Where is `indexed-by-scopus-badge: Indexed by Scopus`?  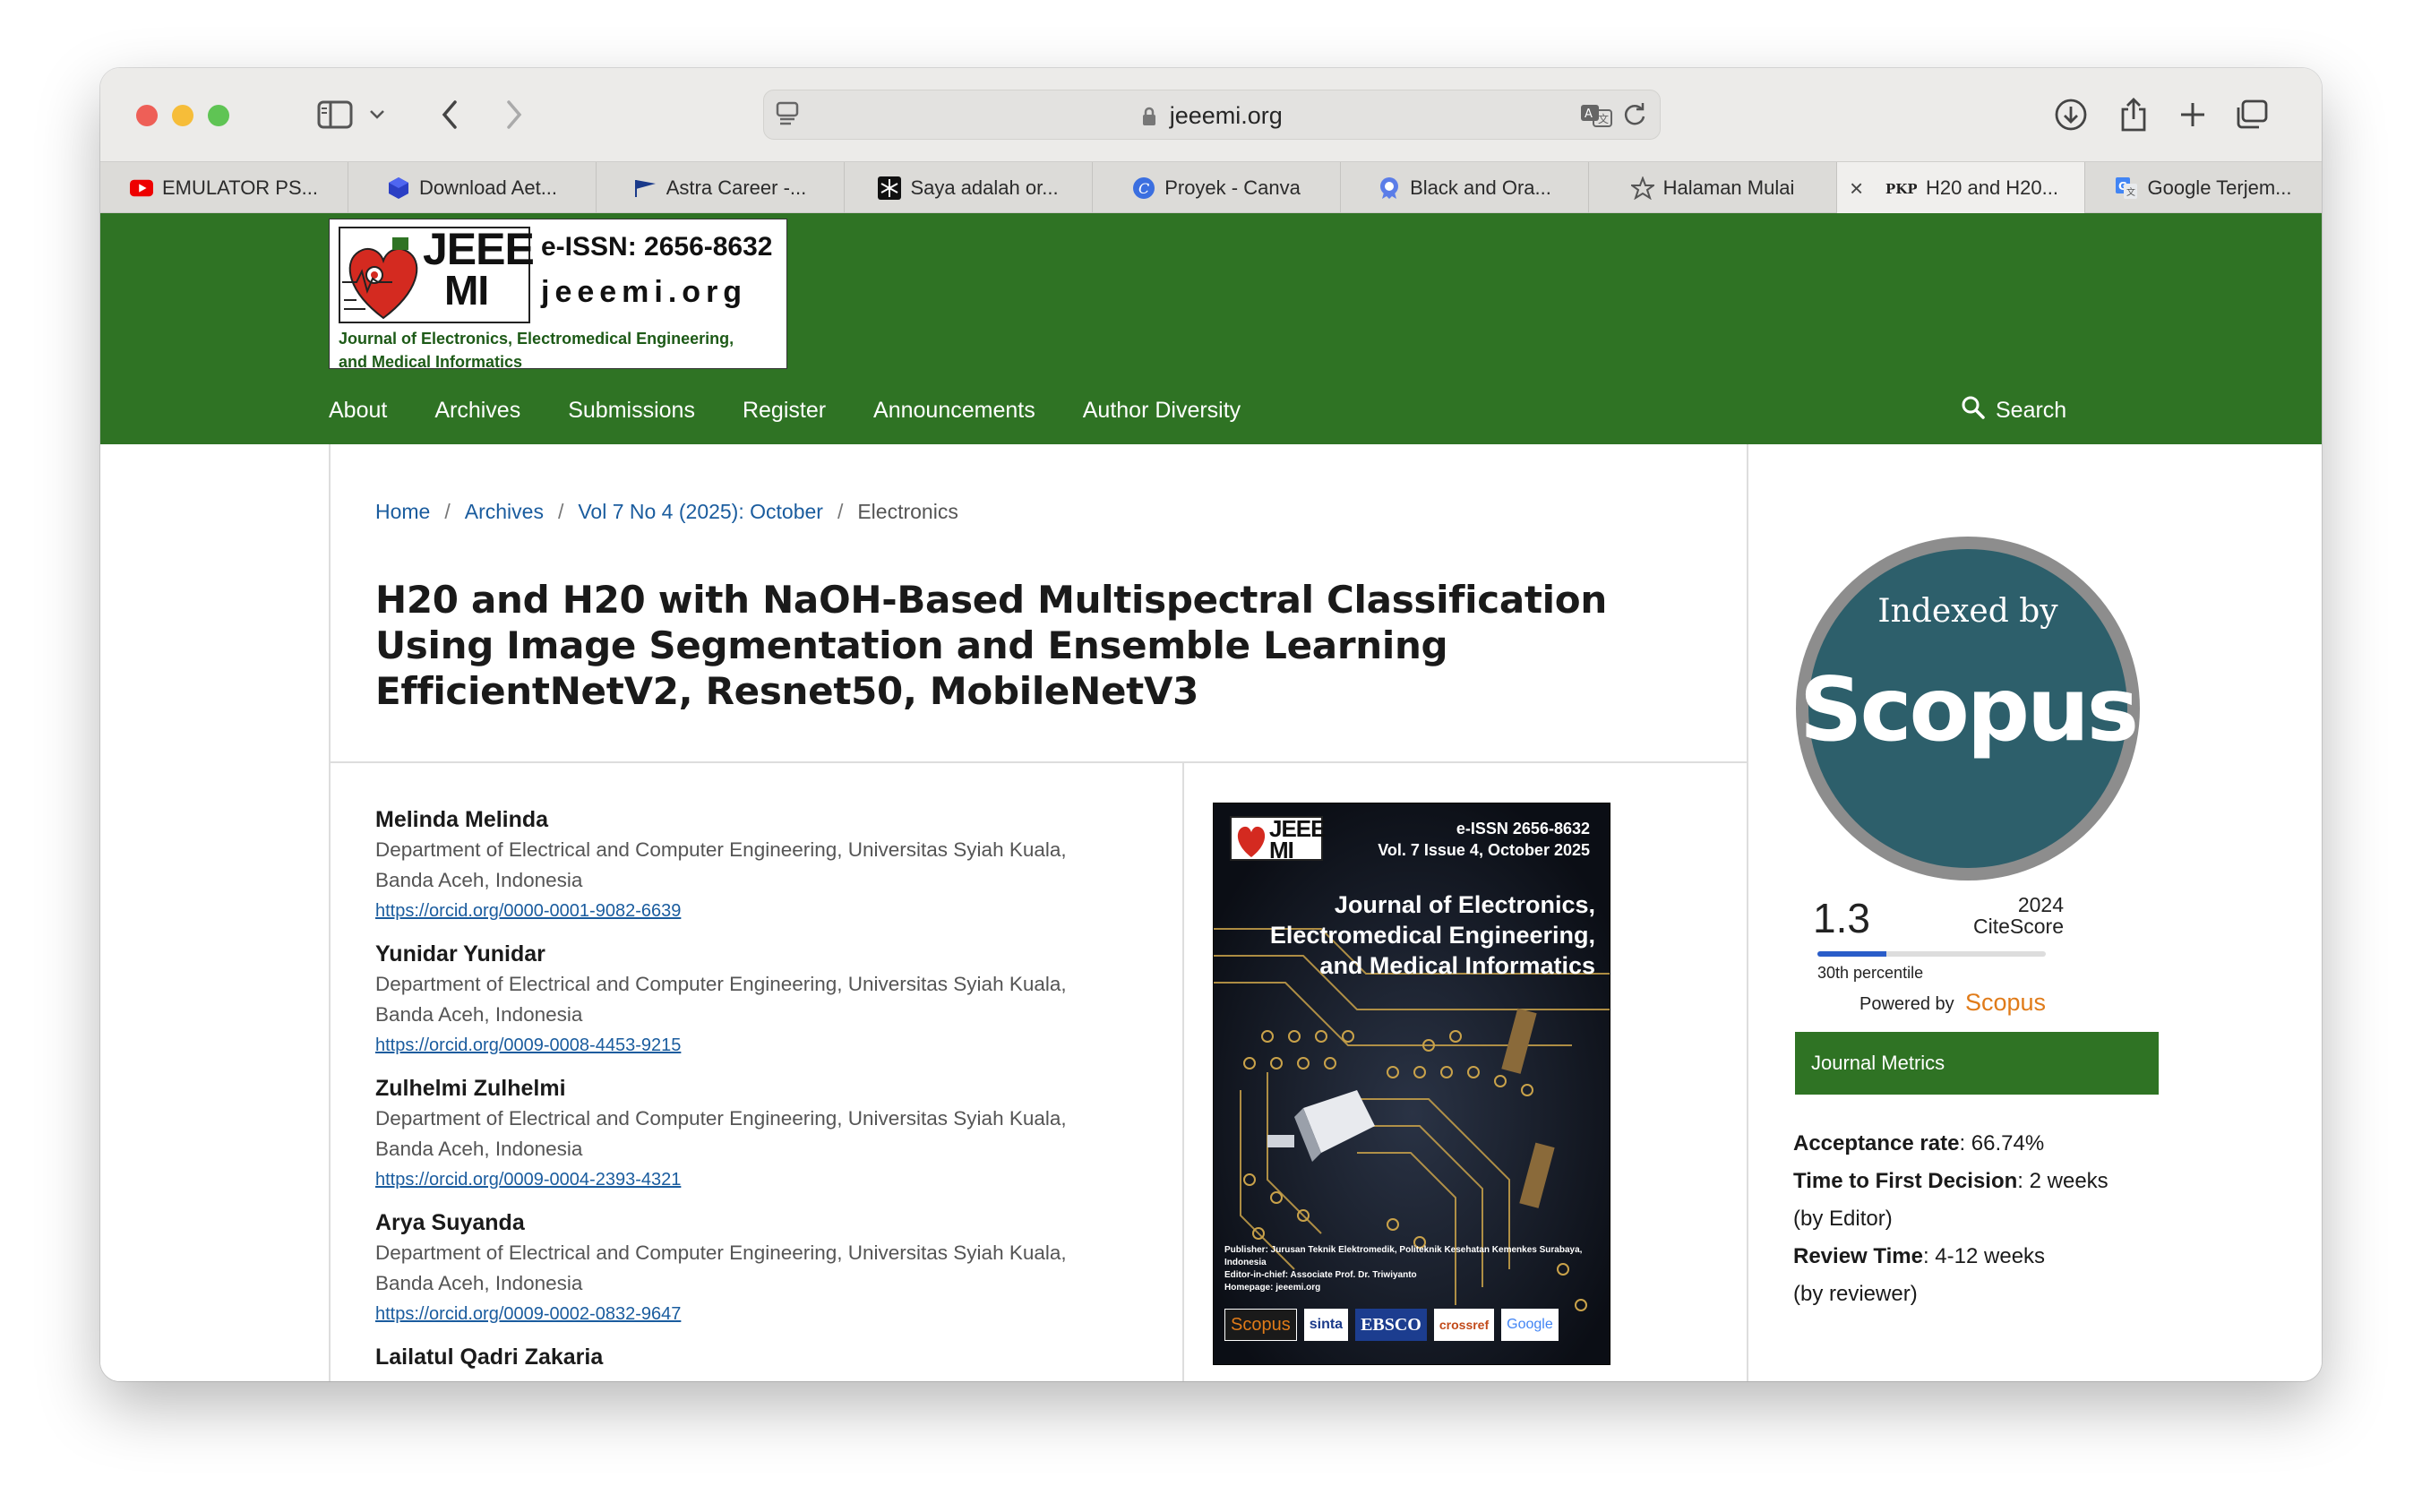
indexed-by-scopus-badge: Indexed by Scopus is located at coordinates (1968, 709).